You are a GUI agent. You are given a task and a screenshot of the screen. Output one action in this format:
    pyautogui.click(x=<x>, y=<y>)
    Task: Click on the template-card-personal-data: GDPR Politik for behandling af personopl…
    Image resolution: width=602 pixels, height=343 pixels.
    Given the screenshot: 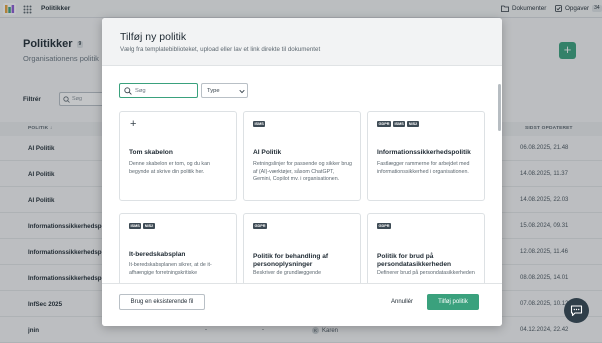 What is the action you would take?
    pyautogui.click(x=302, y=252)
    